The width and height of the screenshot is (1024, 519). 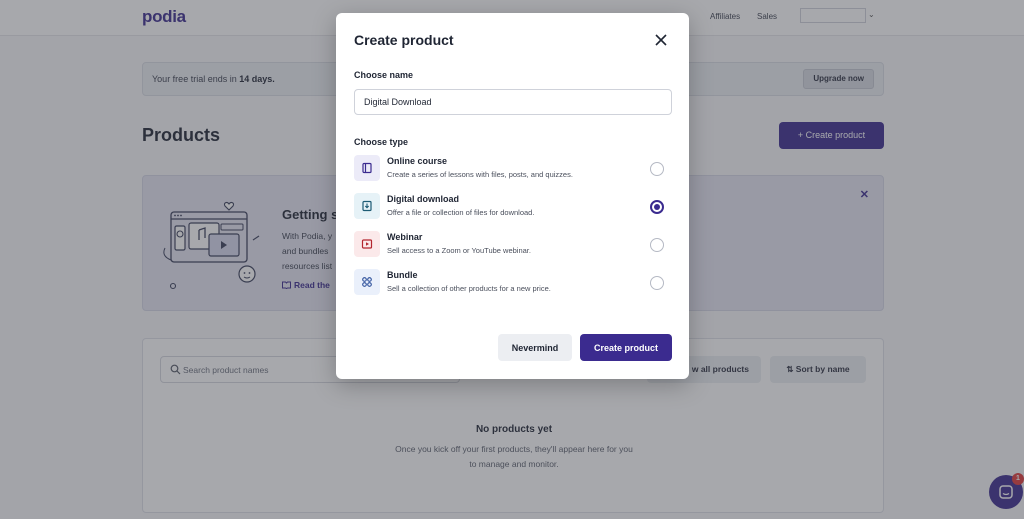 I want to click on choose-type-label: Choose type, so click(x=381, y=142).